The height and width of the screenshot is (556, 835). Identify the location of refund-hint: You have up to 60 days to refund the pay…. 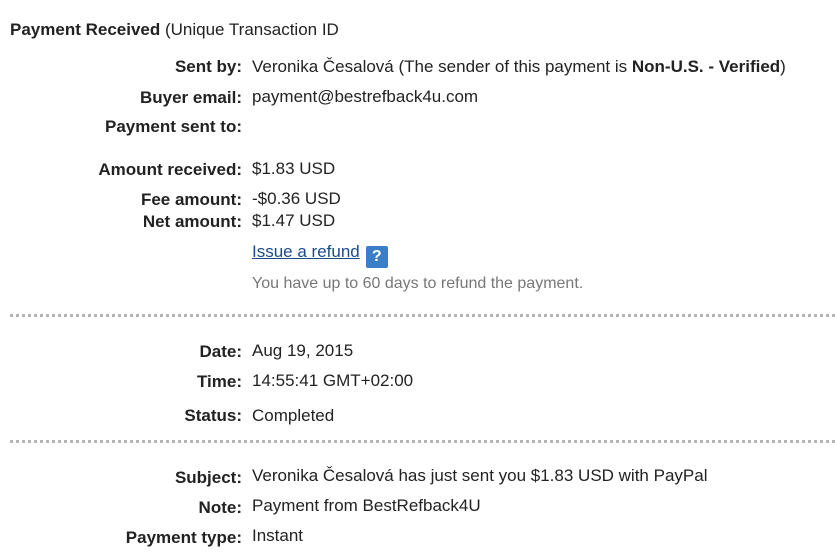
(418, 283).